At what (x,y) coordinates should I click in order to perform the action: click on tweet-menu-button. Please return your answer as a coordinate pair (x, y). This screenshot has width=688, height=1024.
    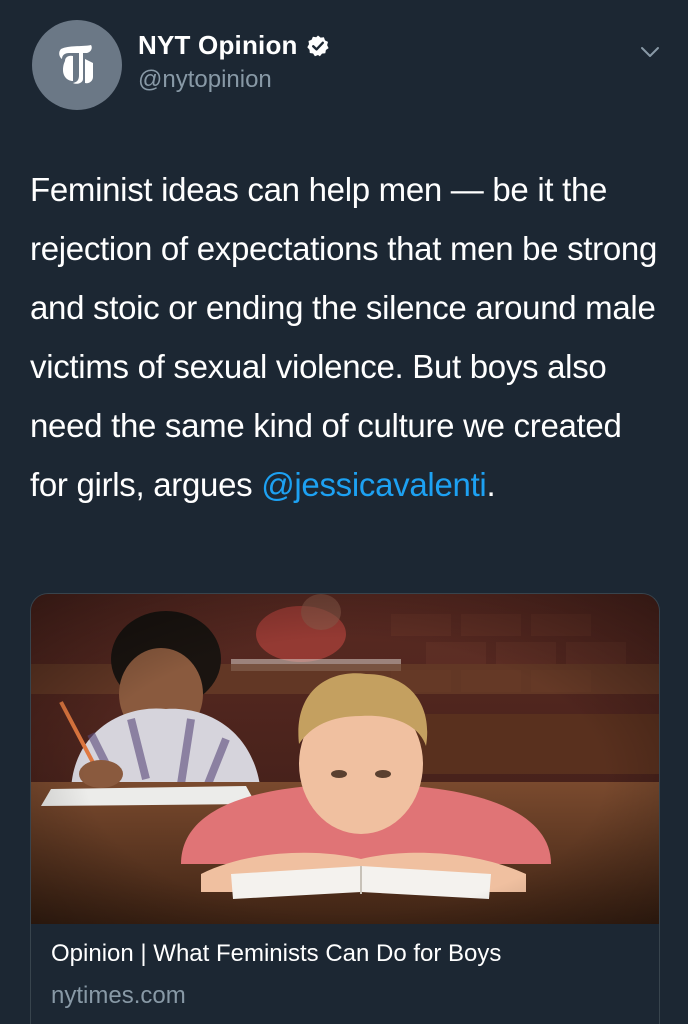
    Looking at the image, I should click on (650, 52).